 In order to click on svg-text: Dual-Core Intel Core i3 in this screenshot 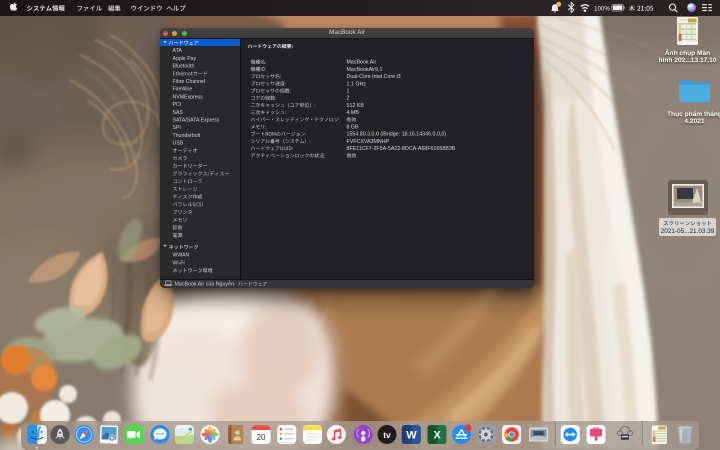, I will do `click(374, 77)`.